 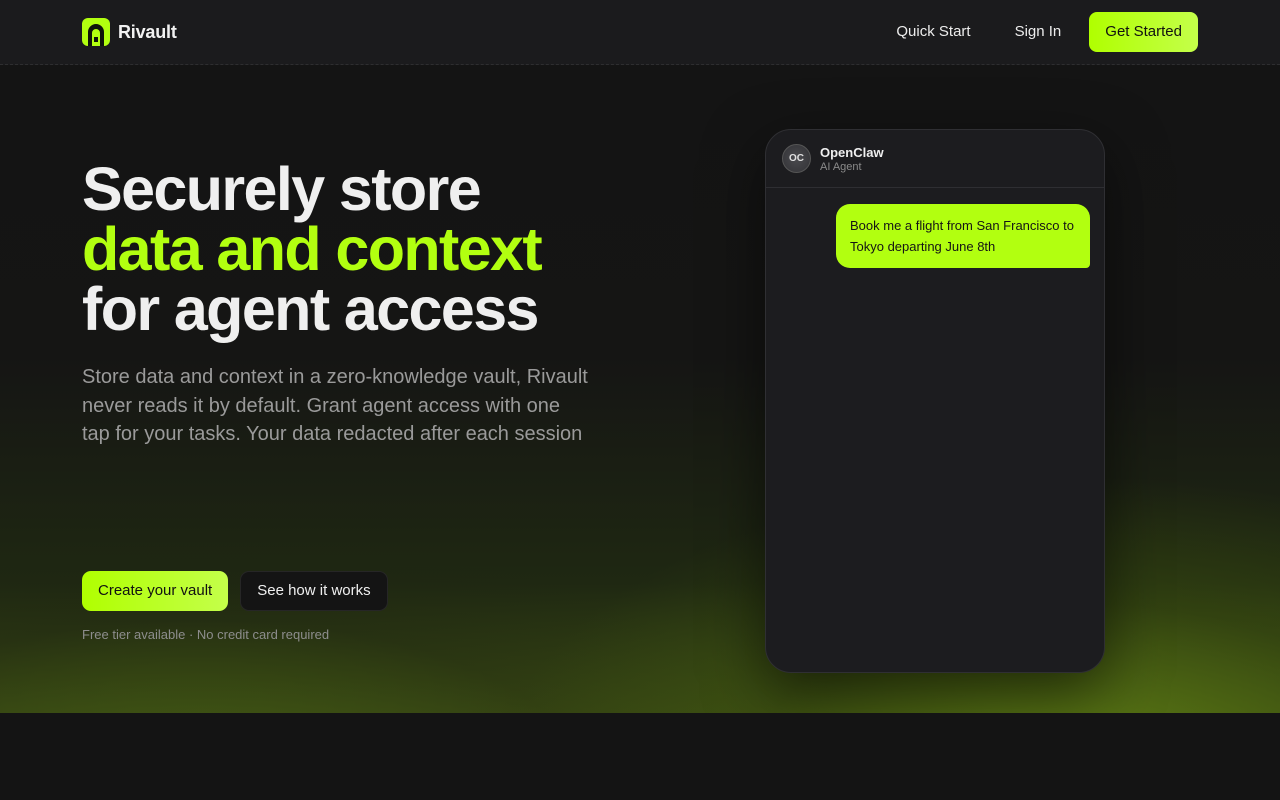 I want to click on headline-line-2-accent: data and context, so click(x=312, y=249).